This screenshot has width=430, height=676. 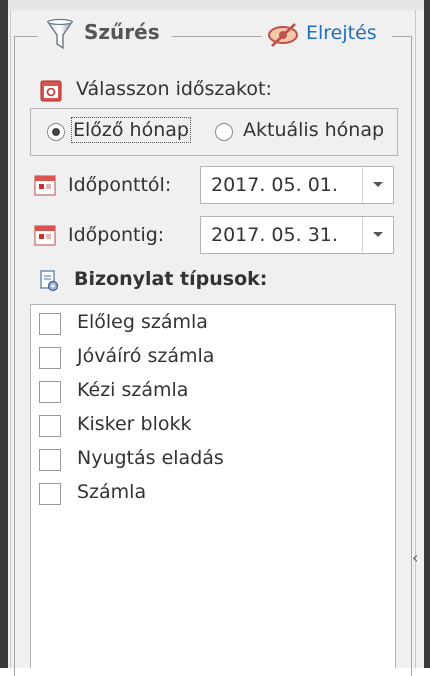 What do you see at coordinates (134, 424) in the screenshot?
I see `checkbox-label: Kisker blokk` at bounding box center [134, 424].